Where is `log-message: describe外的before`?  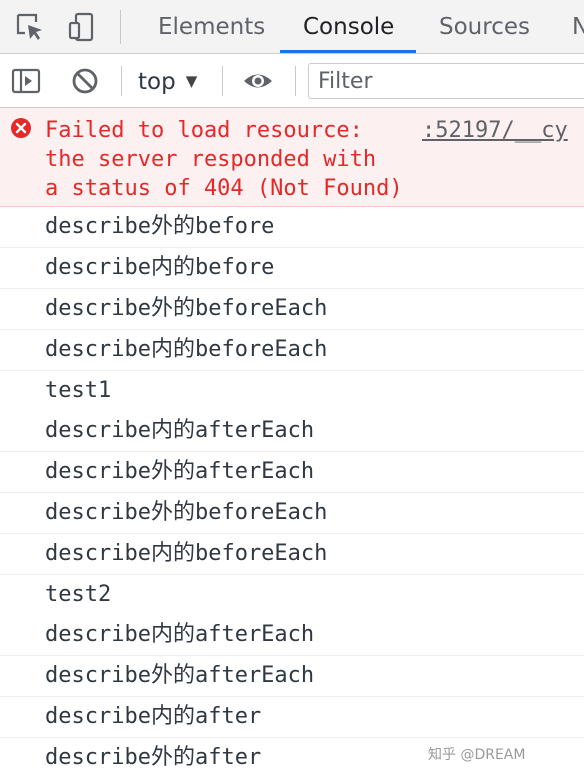 log-message: describe外的before is located at coordinates (160, 226).